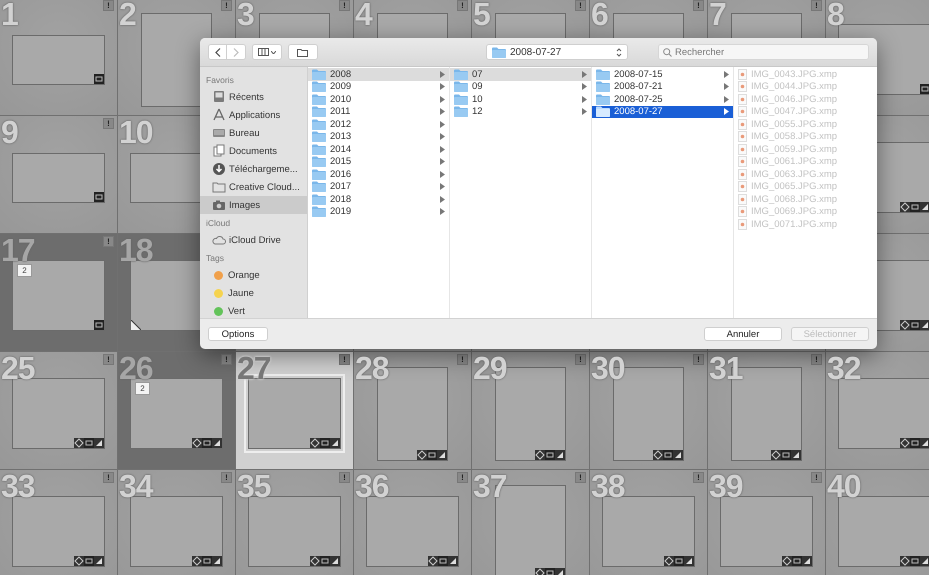 The height and width of the screenshot is (575, 929). Describe the element at coordinates (667, 52) in the screenshot. I see `search-icon` at that location.